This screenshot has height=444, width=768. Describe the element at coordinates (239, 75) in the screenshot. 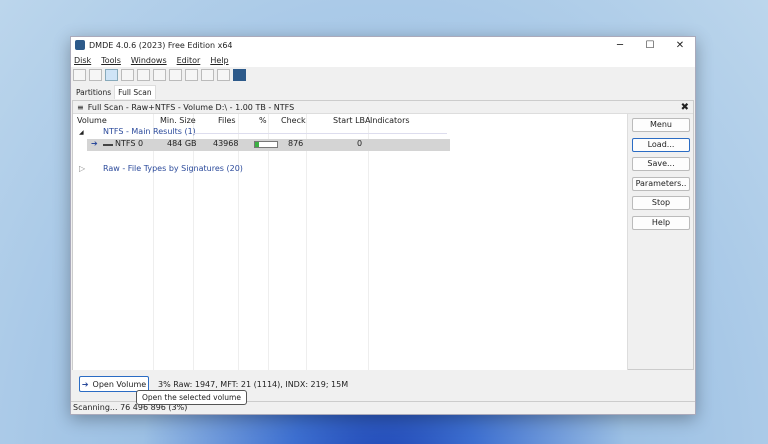

I see `dmde-logo-icon` at that location.